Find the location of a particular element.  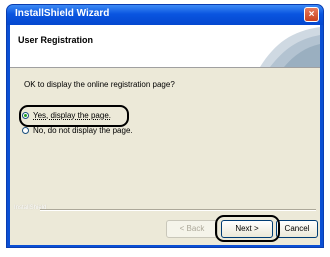

back-button: < Back is located at coordinates (192, 229).